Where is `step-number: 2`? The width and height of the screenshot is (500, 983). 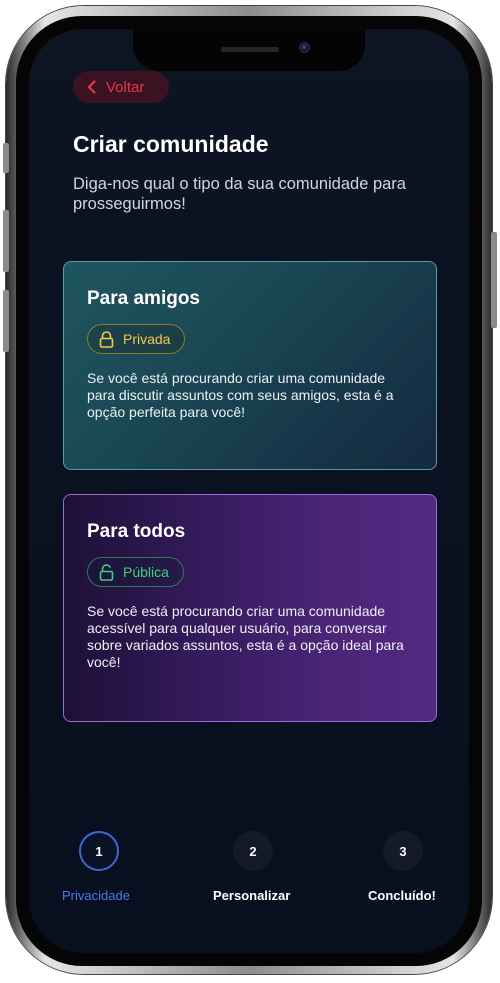
step-number: 2 is located at coordinates (253, 851).